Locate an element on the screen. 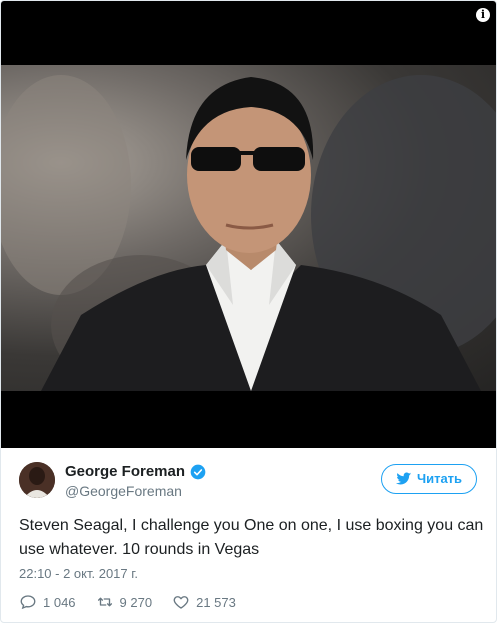 This screenshot has height=623, width=497. display-name: George Foreman is located at coordinates (125, 471).